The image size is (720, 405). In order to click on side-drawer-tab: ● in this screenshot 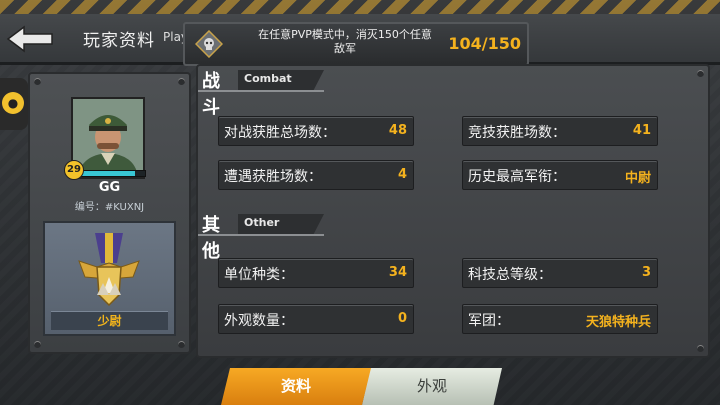, I will do `click(14, 104)`.